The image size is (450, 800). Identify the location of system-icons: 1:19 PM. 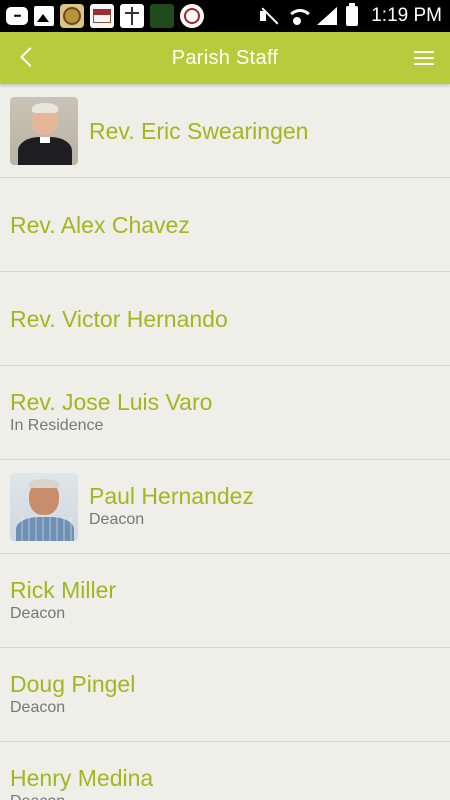
(350, 15).